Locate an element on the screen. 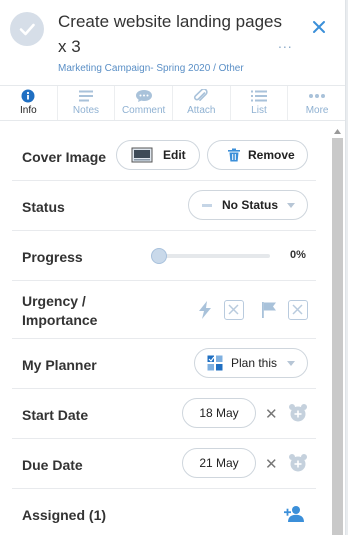 This screenshot has width=348, height=535. task-title: Create website landing pages x 3 is located at coordinates (173, 34).